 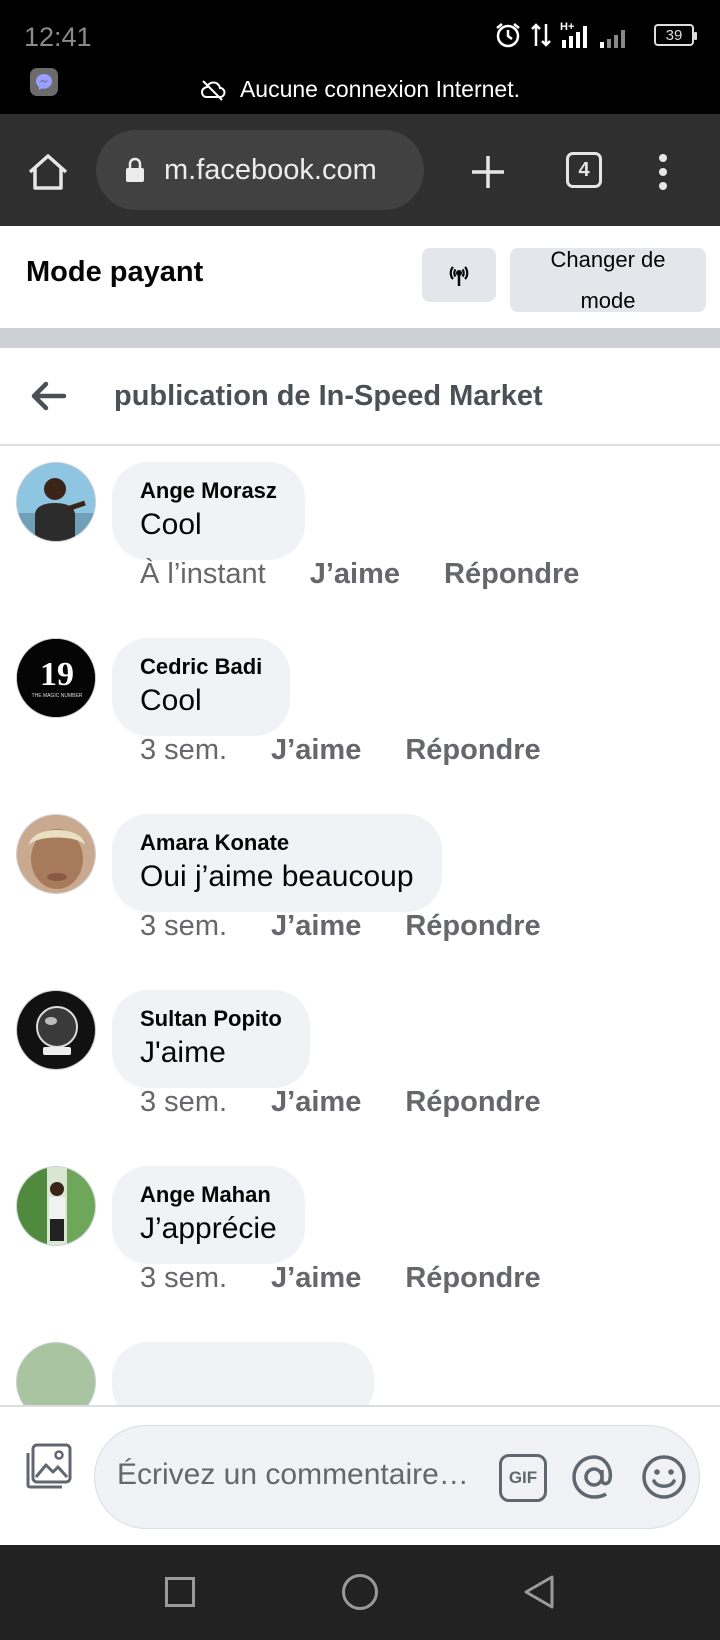 I want to click on home-button, so click(x=360, y=1592).